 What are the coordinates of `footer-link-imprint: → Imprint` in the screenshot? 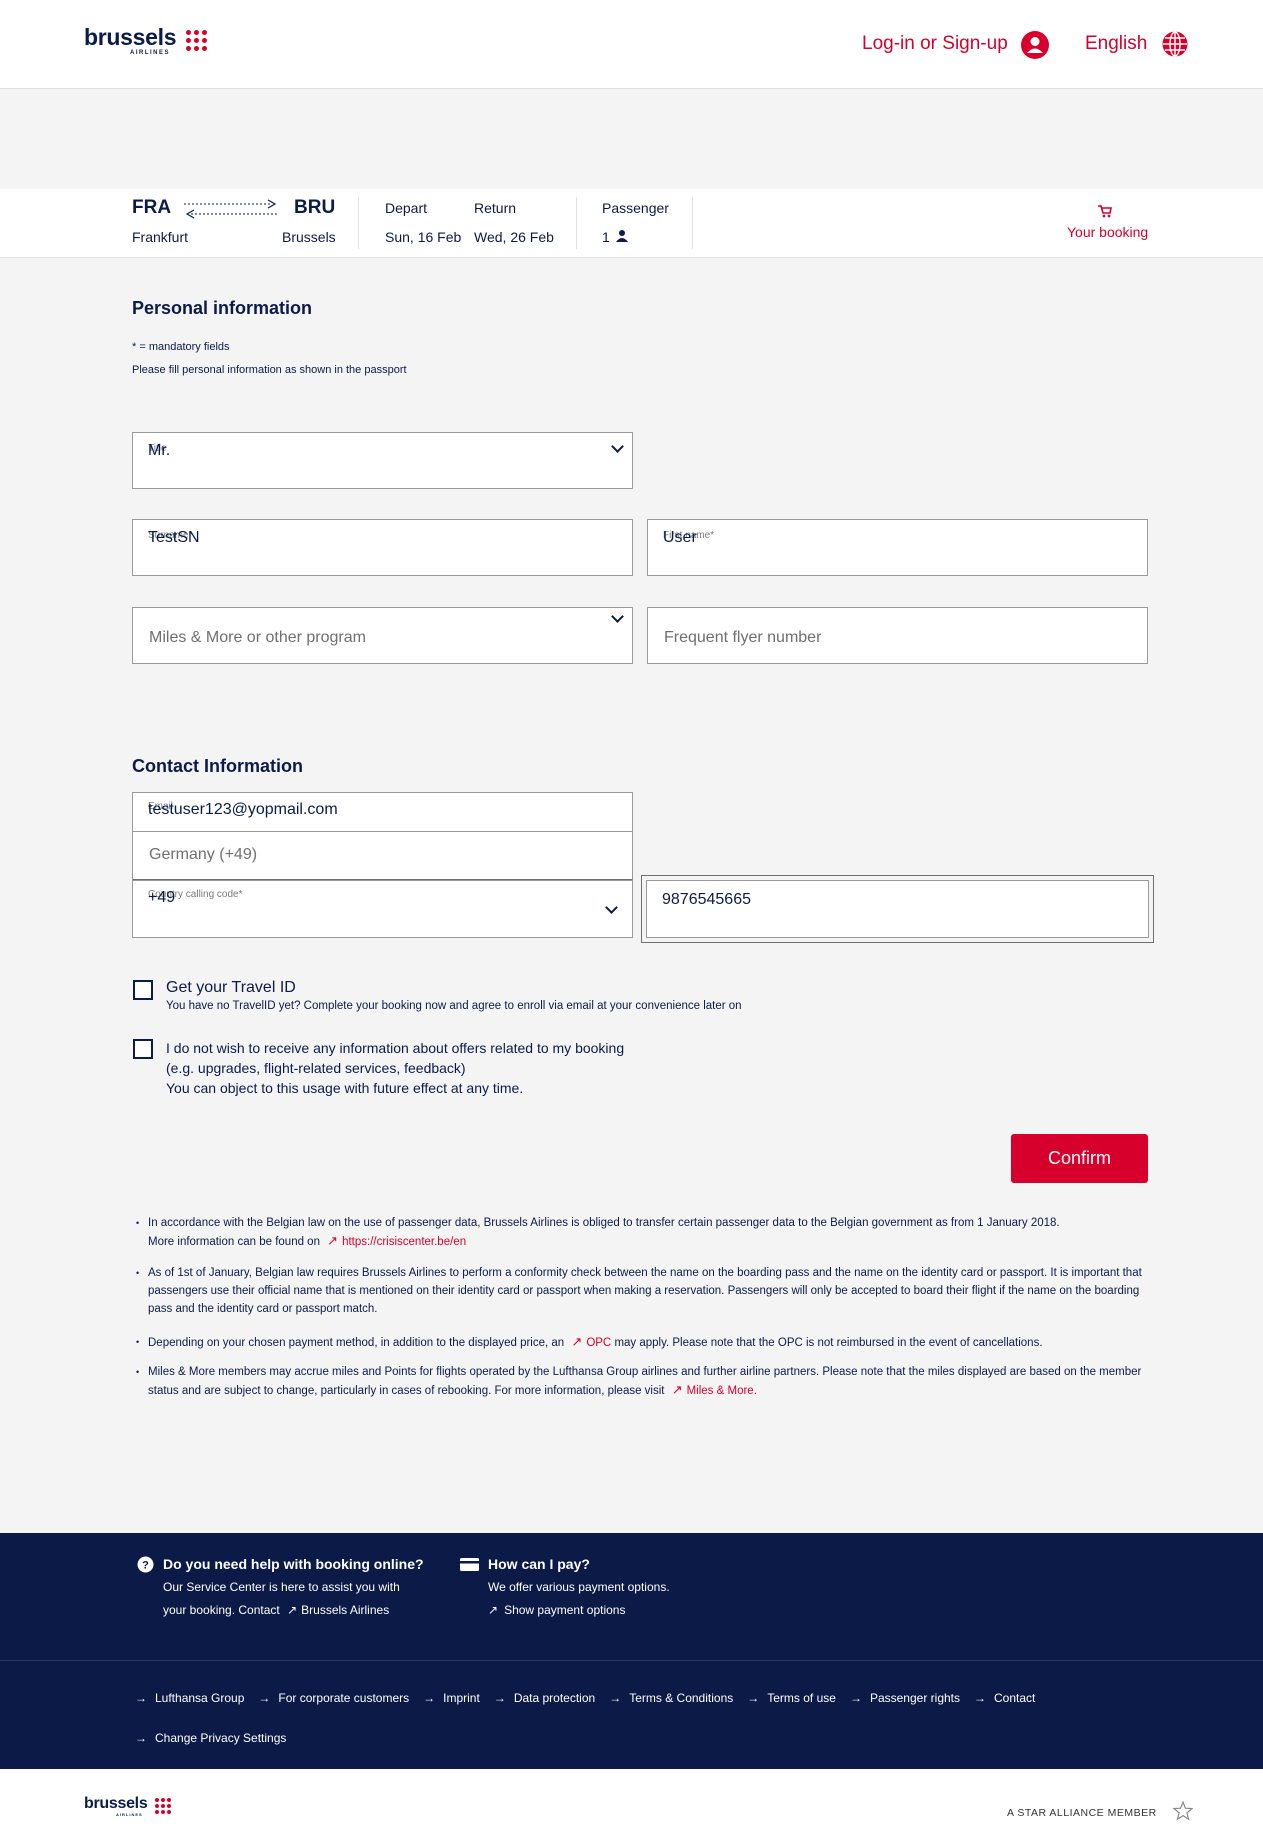 It's located at (451, 1698).